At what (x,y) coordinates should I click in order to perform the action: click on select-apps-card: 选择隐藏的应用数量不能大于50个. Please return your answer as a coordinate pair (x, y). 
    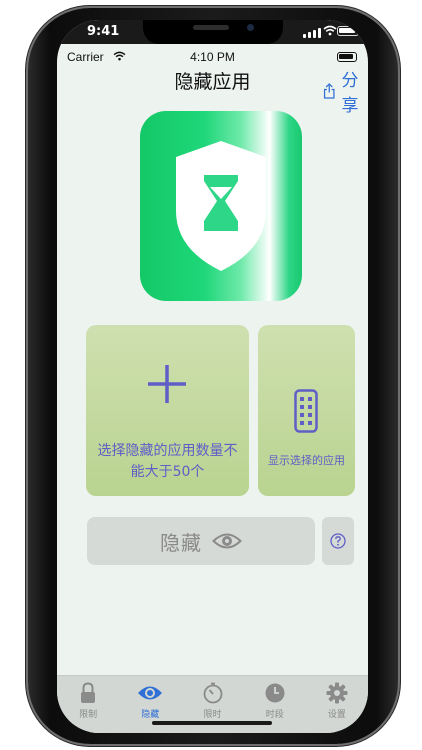
    Looking at the image, I should click on (167, 410).